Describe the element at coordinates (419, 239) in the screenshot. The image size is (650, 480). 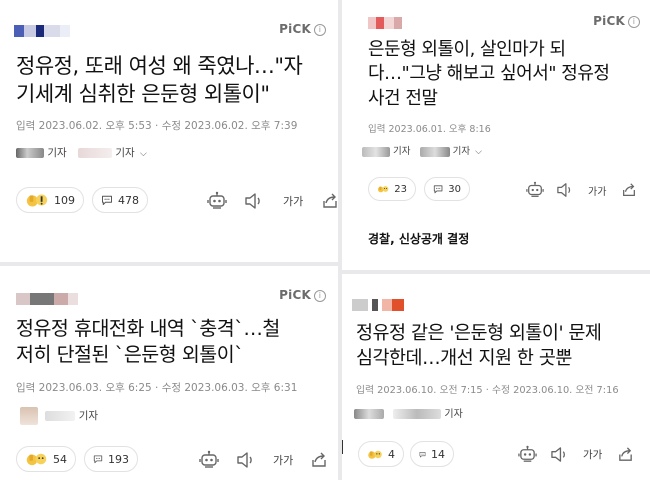
I see `section-subheading: 경찰, 신상공개 결정` at that location.